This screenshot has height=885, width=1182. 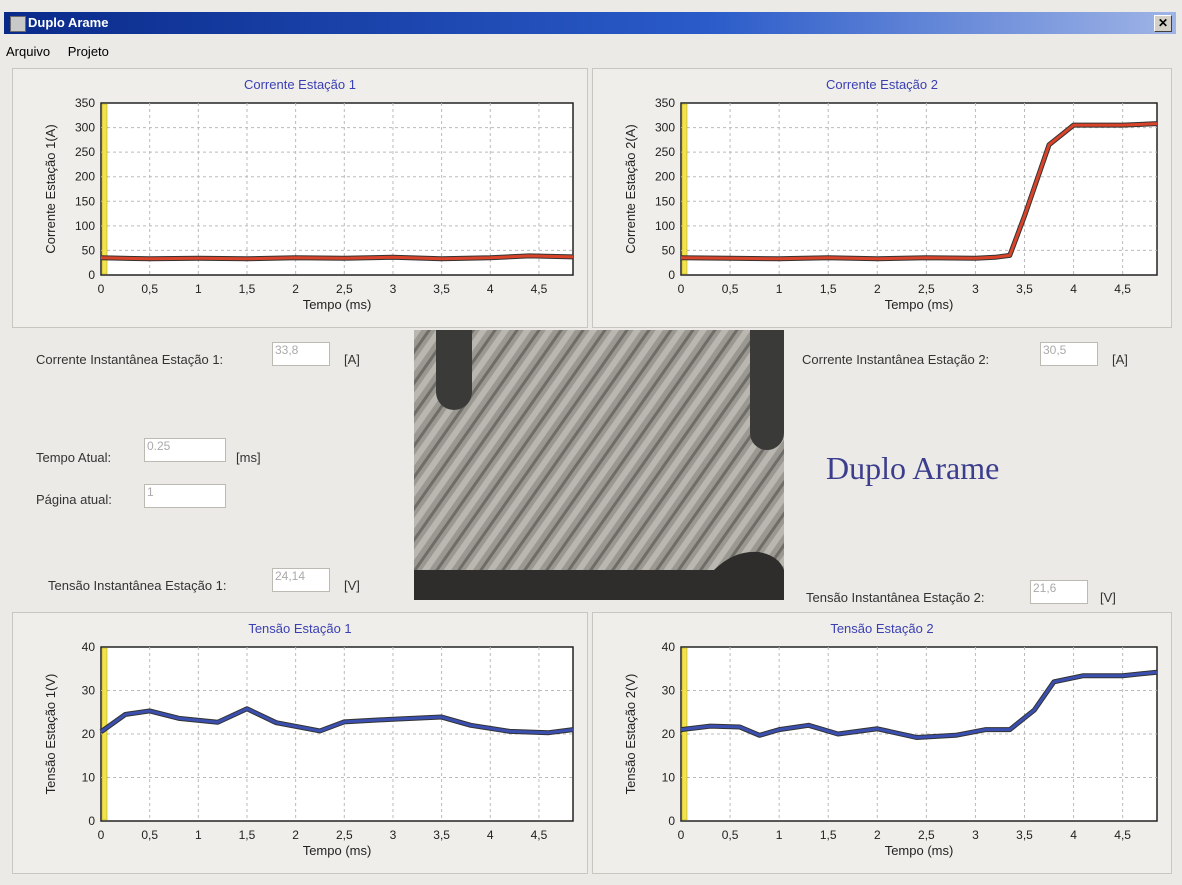 I want to click on title-bar: Duplo Arame ✕, so click(x=590, y=23).